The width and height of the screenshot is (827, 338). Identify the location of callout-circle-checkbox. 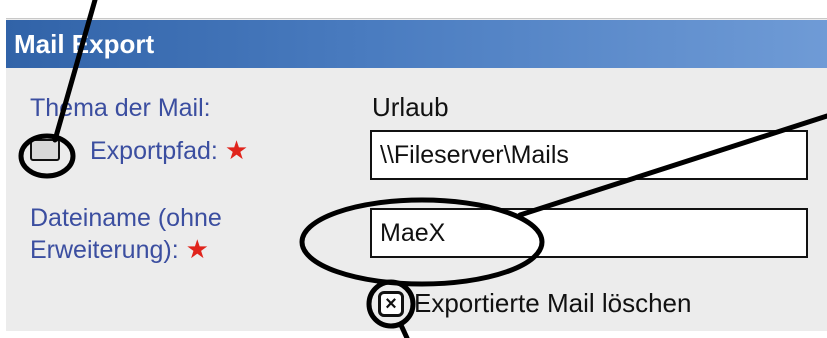
(391, 304).